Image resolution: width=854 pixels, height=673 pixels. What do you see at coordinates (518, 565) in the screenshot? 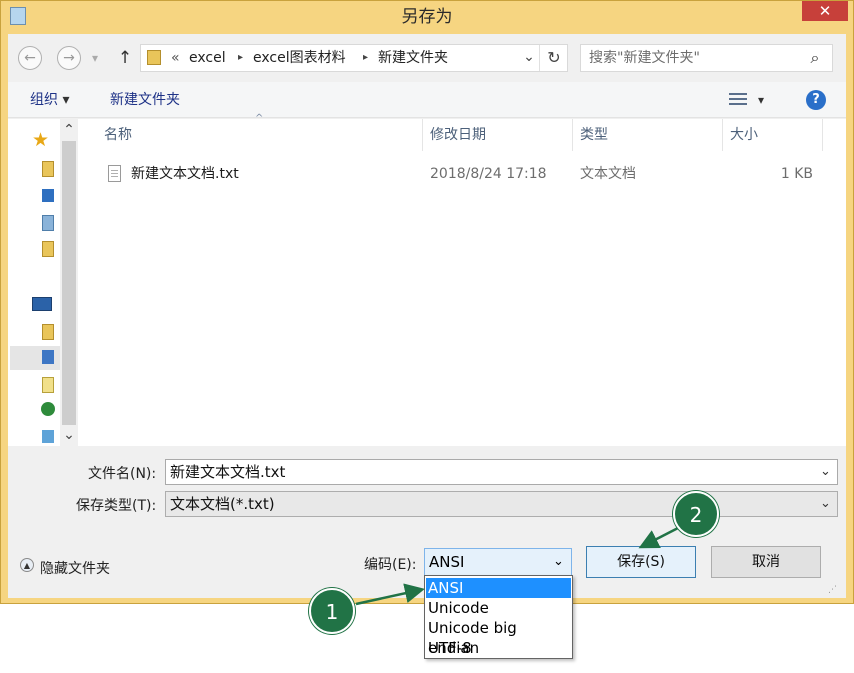
I see `annotation-arrows` at bounding box center [518, 565].